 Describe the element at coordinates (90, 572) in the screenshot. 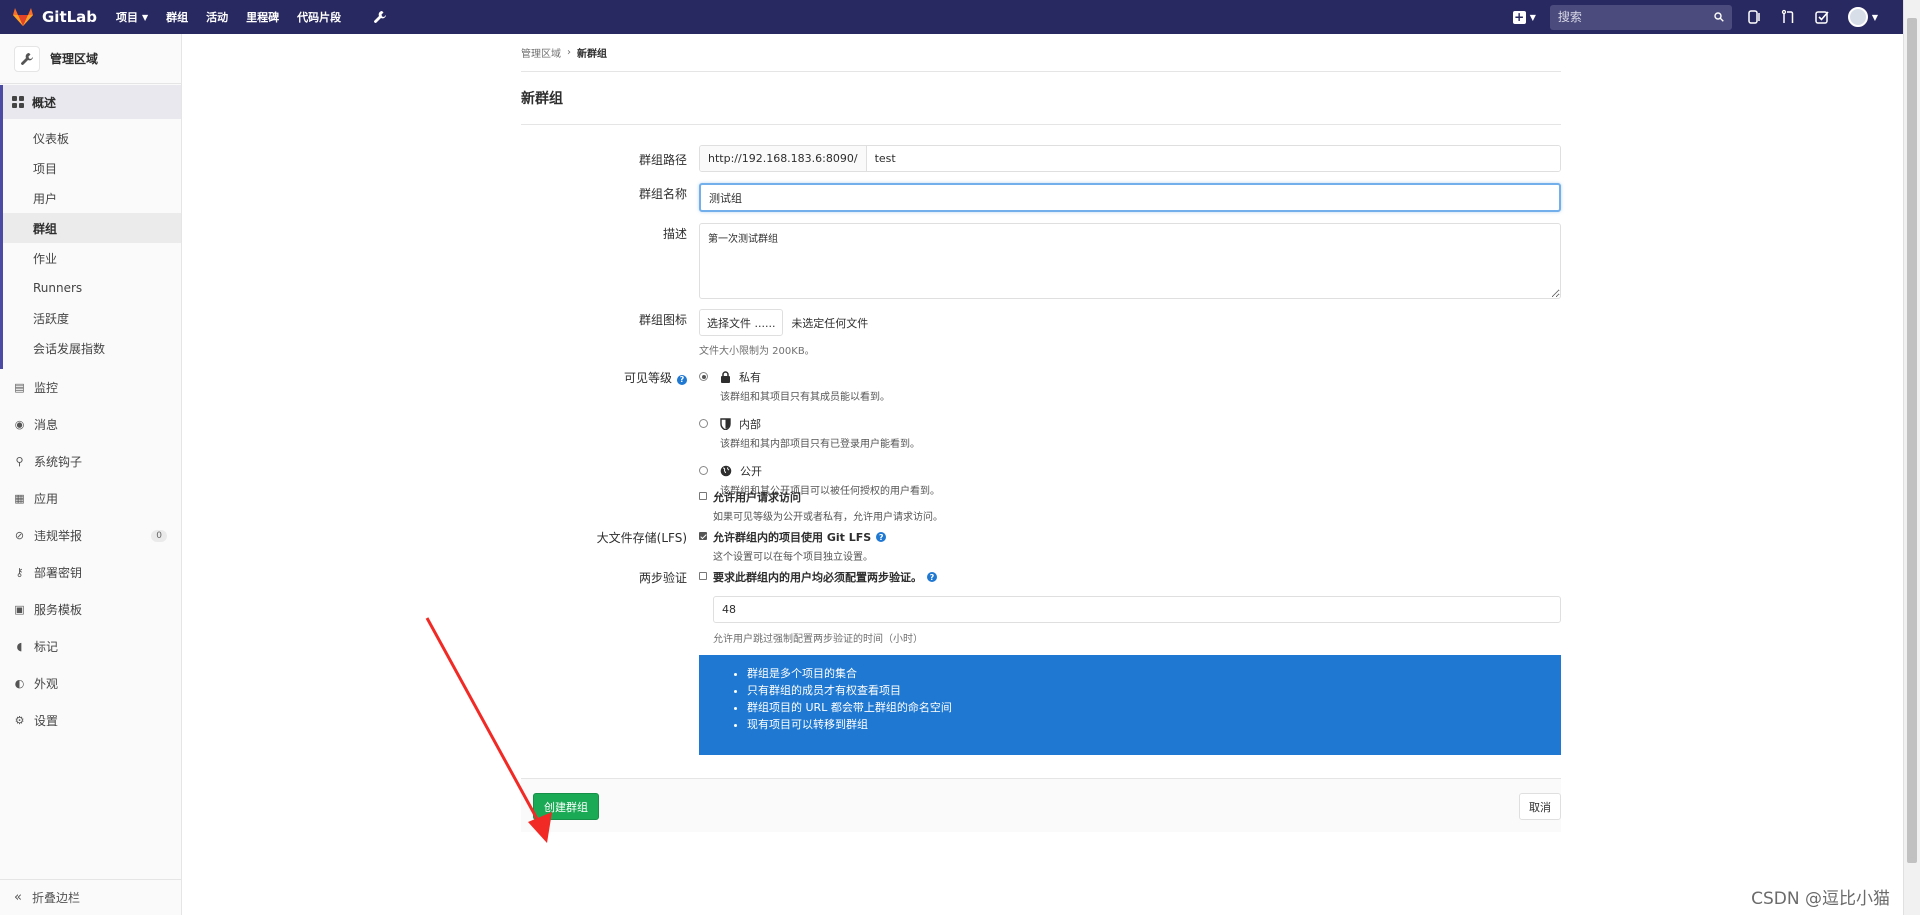

I see `sidebar-item-deploy-keys: ⚷ 部署密钥` at that location.